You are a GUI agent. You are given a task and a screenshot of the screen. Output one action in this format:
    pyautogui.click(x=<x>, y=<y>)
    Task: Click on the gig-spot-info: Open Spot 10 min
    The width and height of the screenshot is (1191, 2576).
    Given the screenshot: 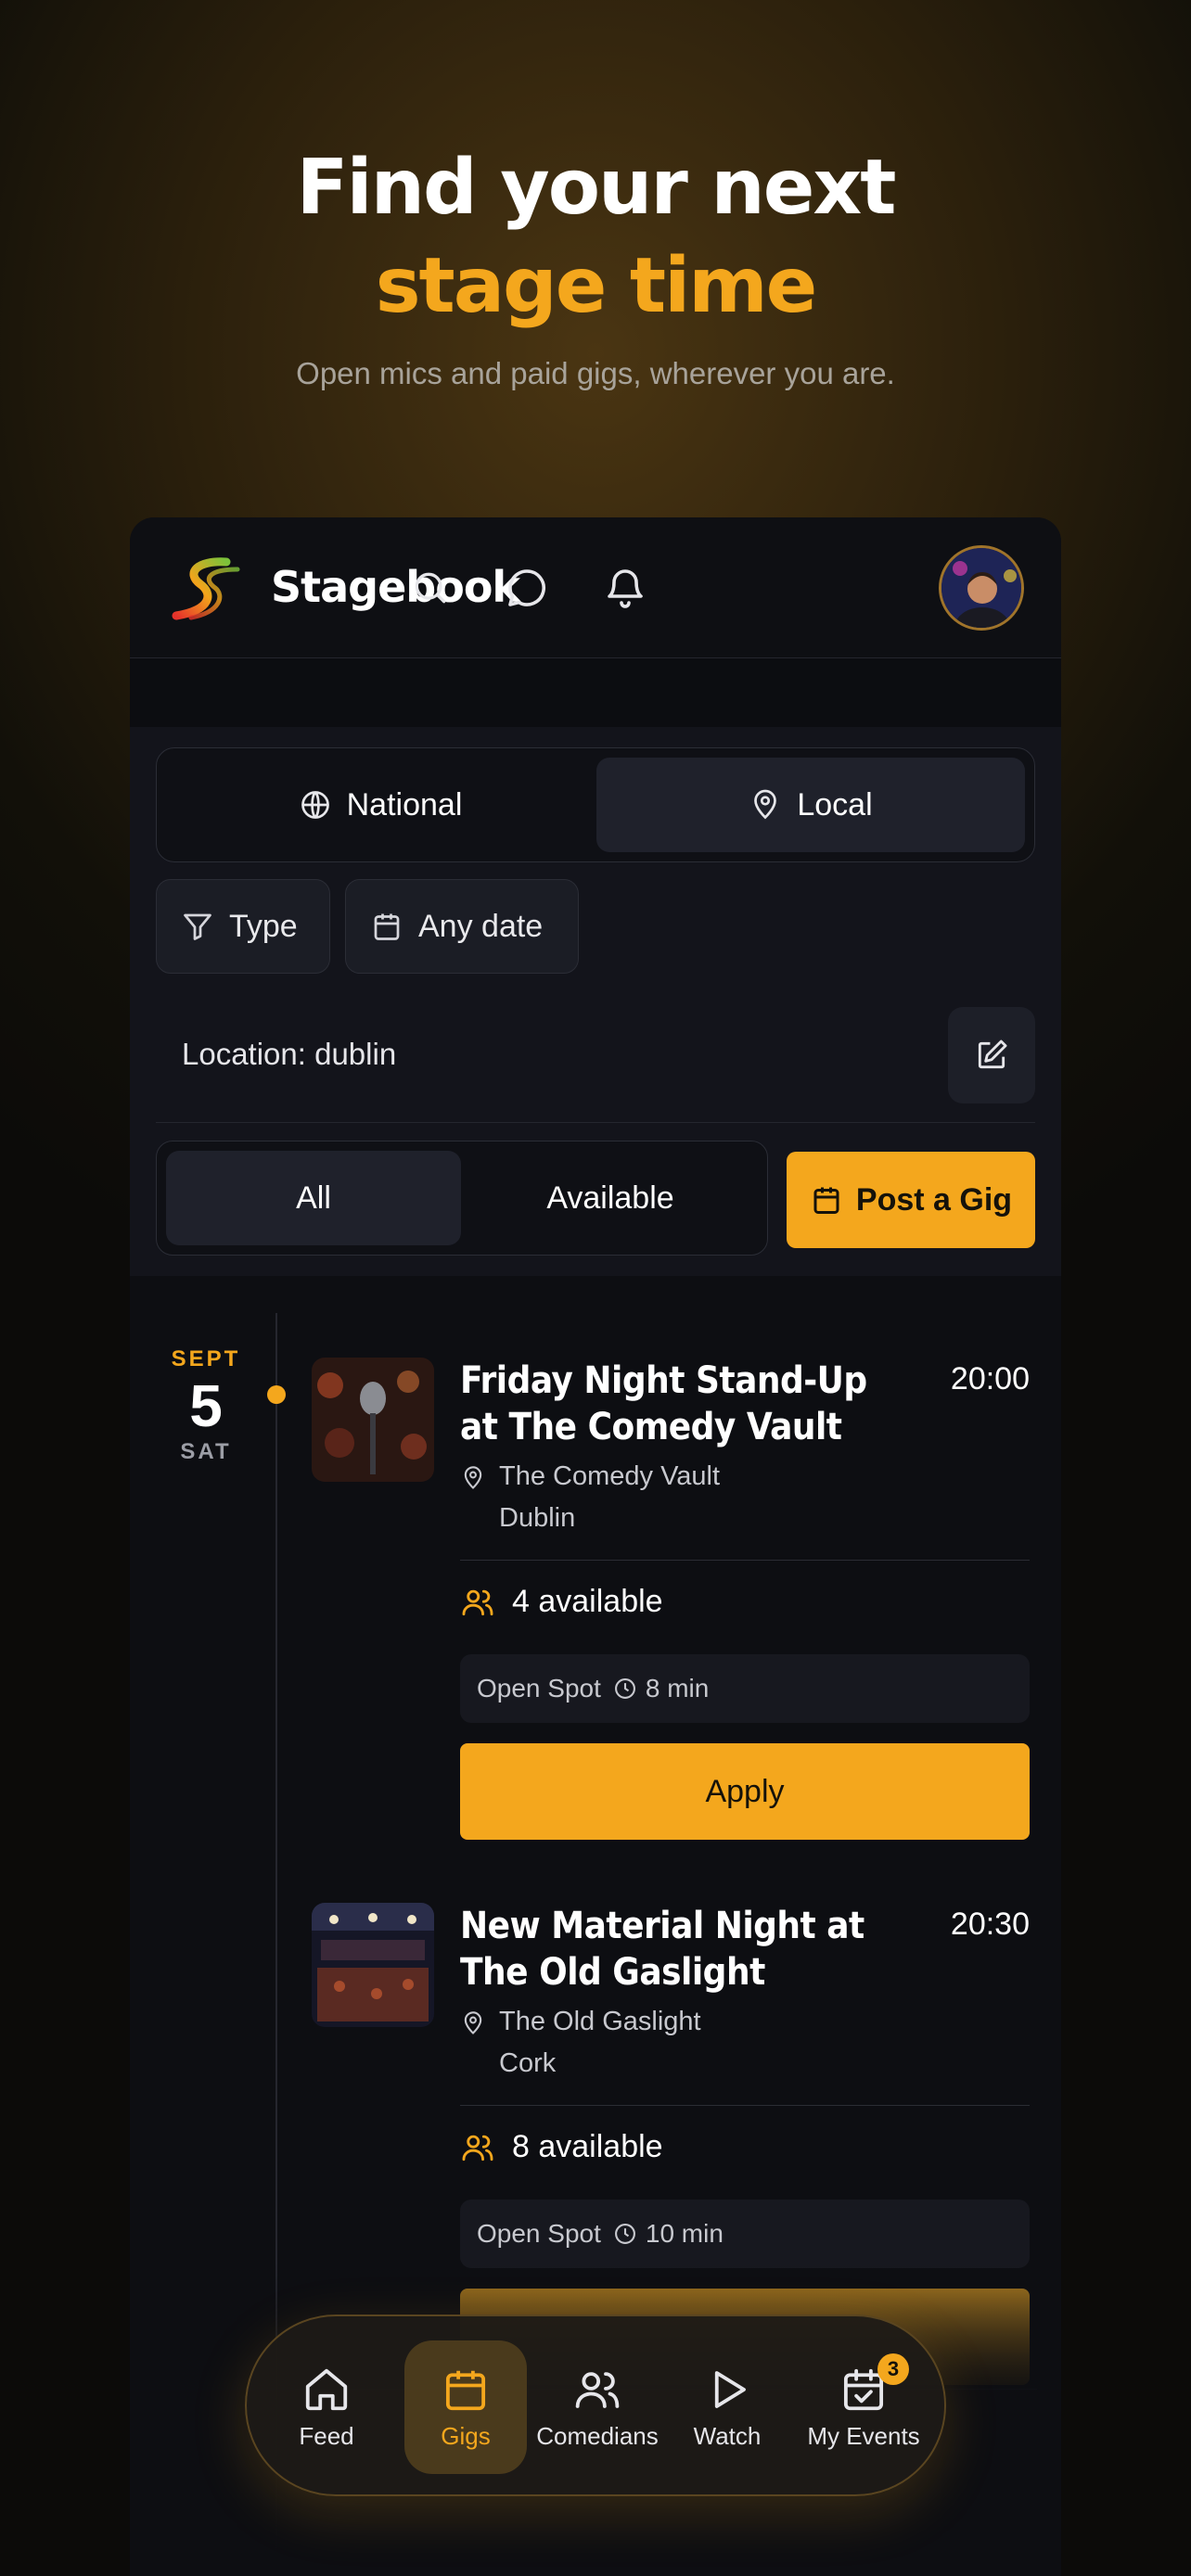 What is the action you would take?
    pyautogui.click(x=745, y=2234)
    